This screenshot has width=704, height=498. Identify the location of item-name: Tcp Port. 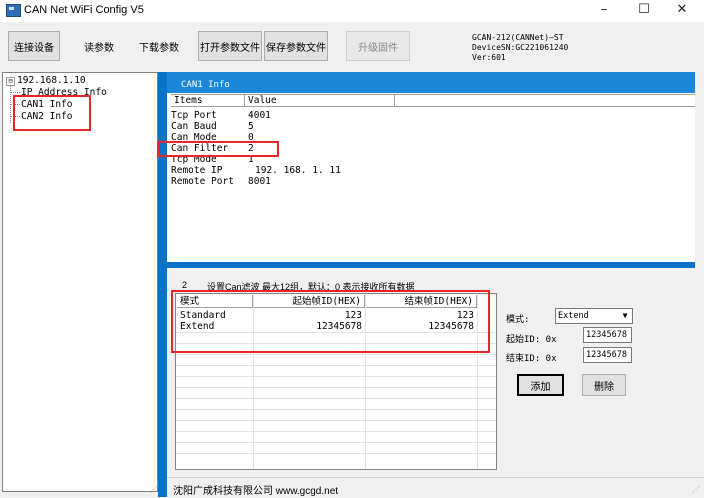
(194, 115).